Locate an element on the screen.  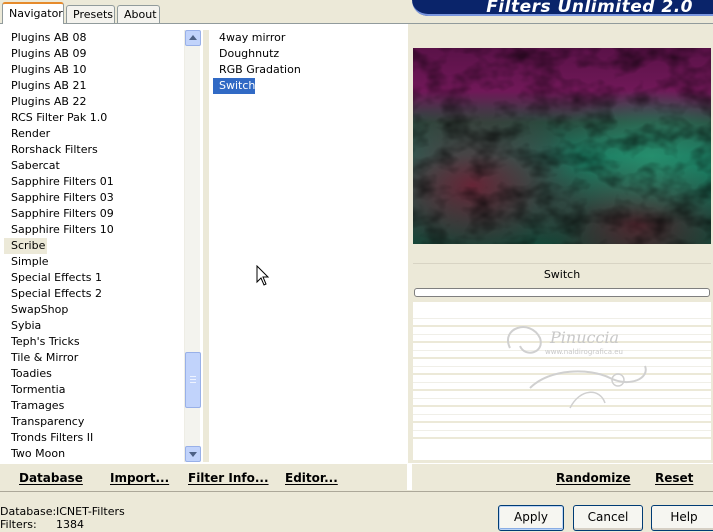
help-button: Help is located at coordinates (682, 518).